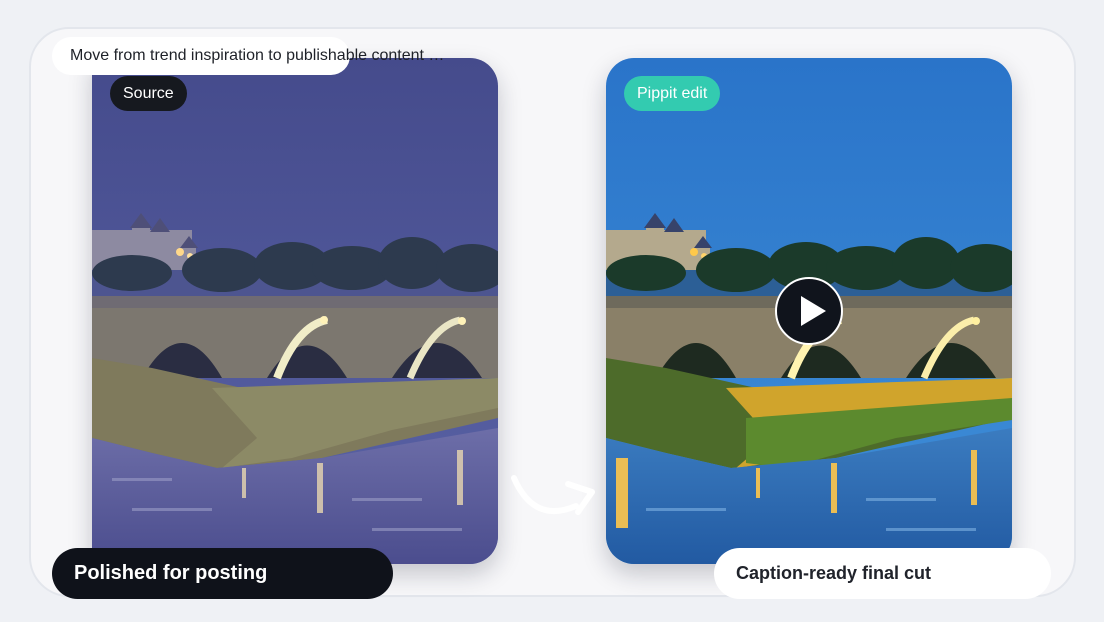 This screenshot has width=1104, height=622. What do you see at coordinates (813, 311) in the screenshot?
I see `play-icon` at bounding box center [813, 311].